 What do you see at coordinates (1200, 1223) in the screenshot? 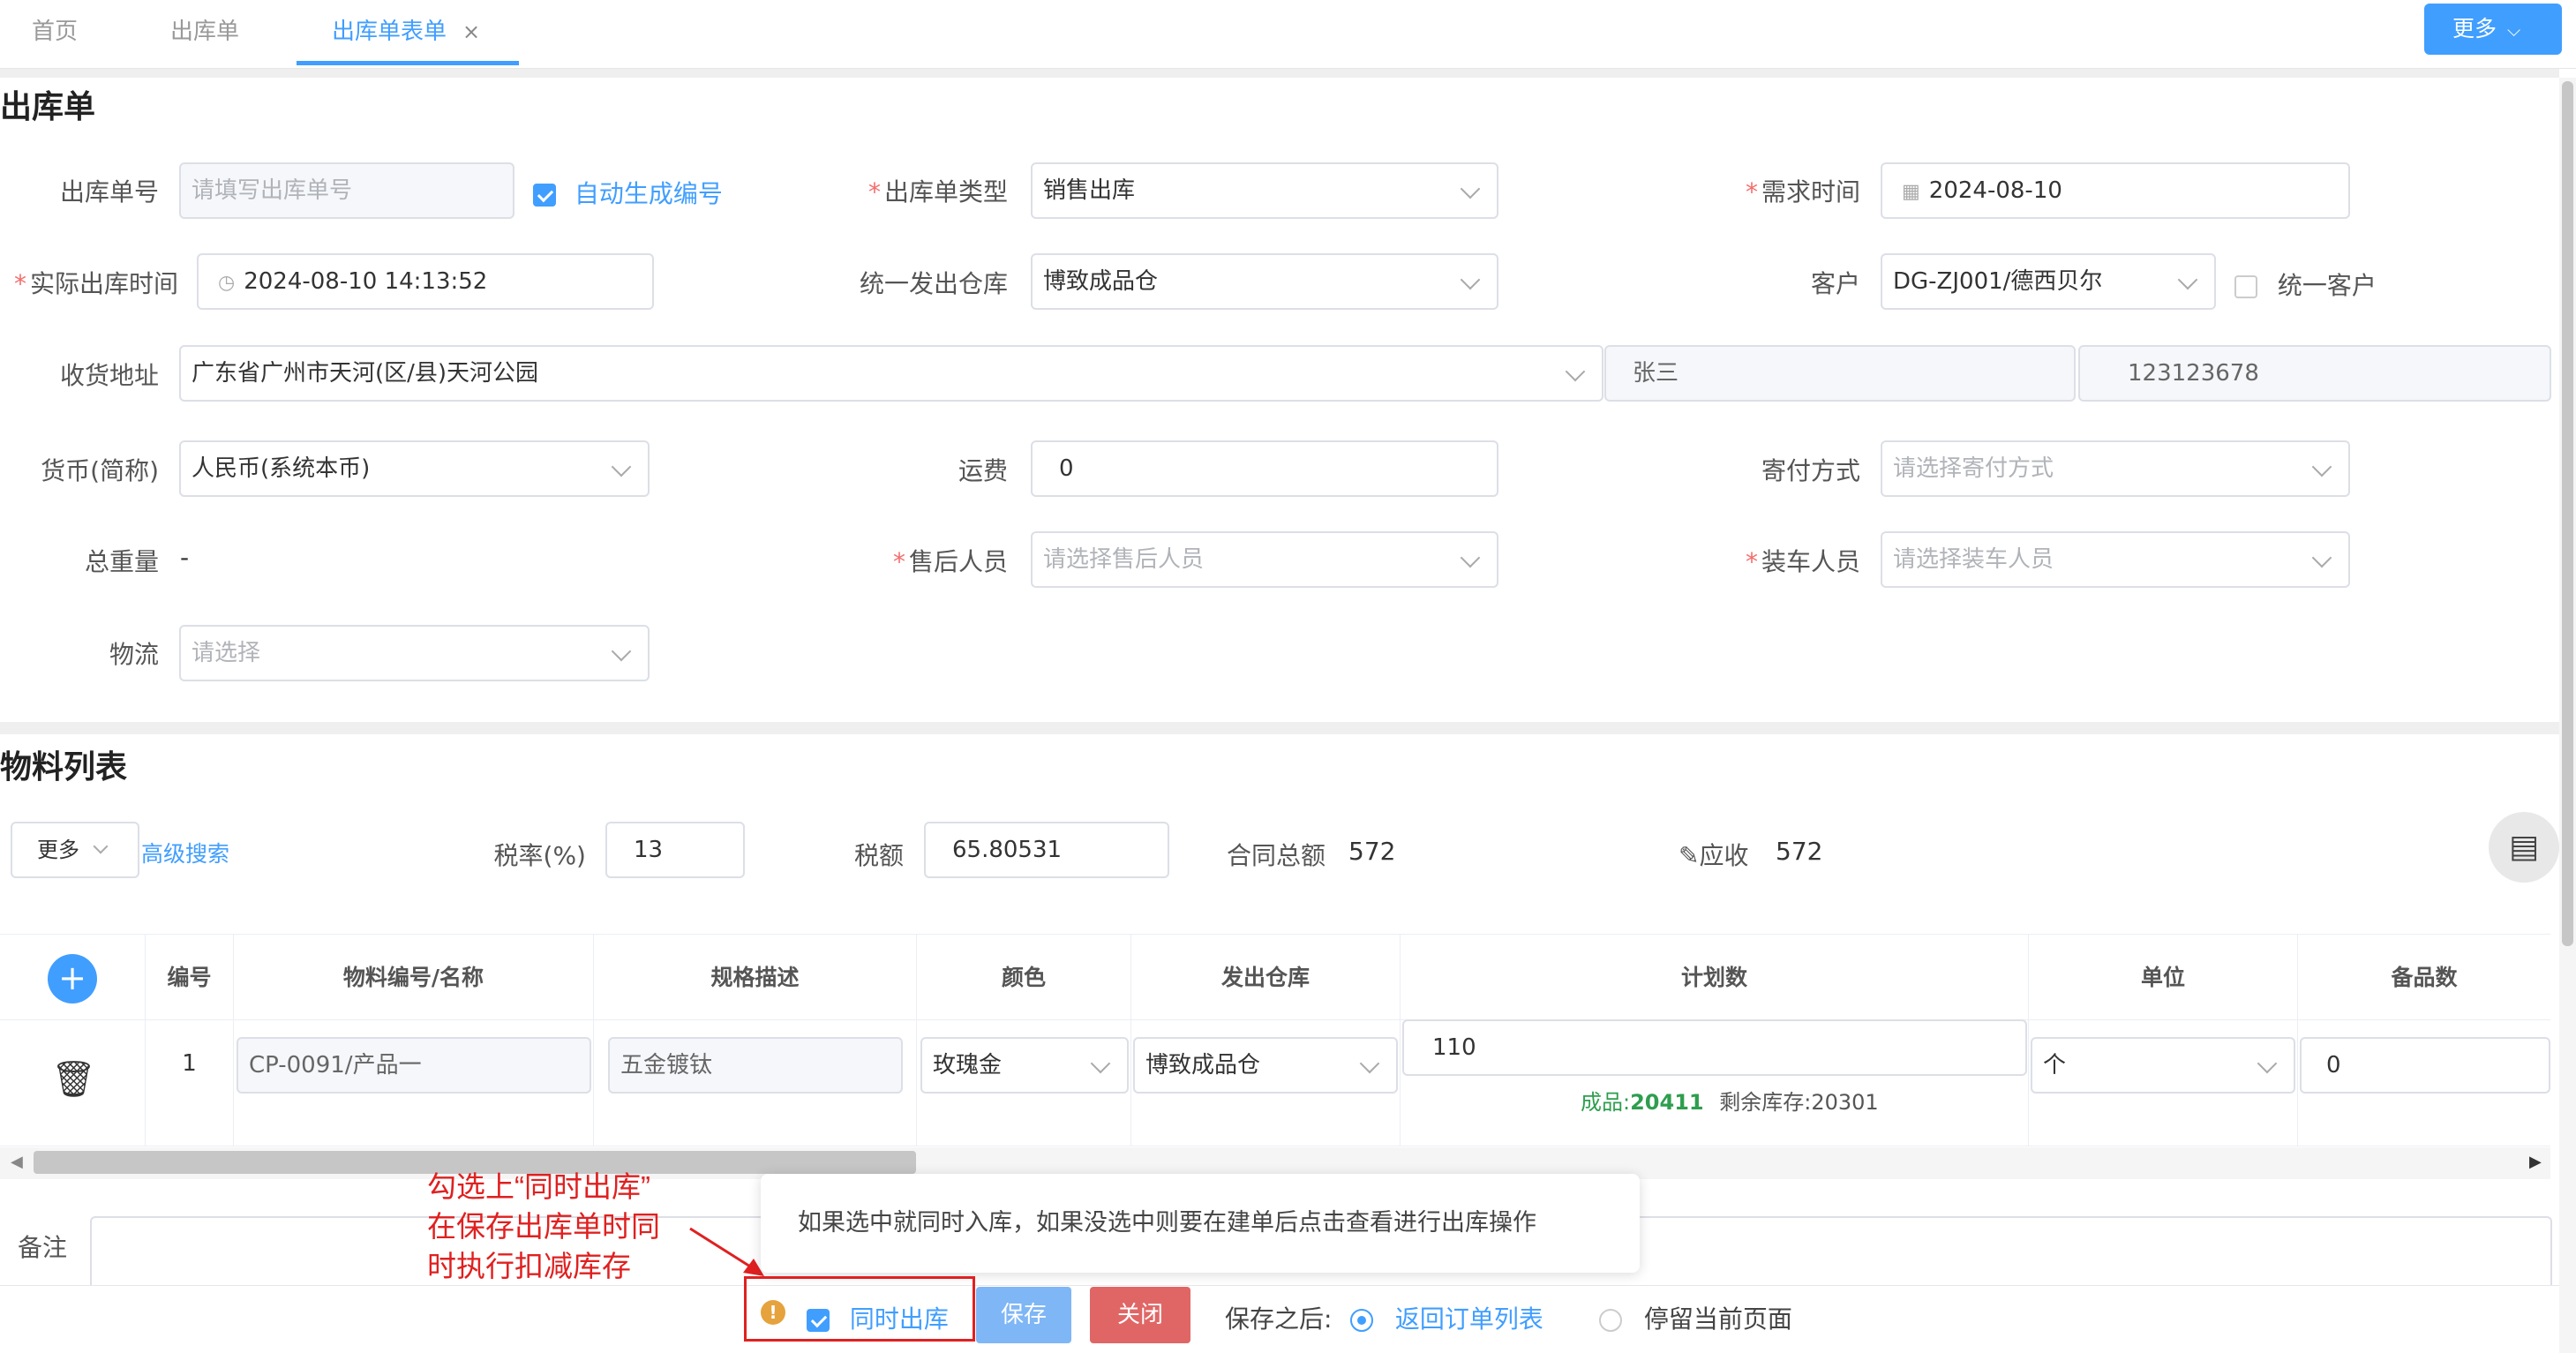
I see `tooltip: 如果选中就同时入库，如果没选中则要在建单后点击查看进行出库操作` at bounding box center [1200, 1223].